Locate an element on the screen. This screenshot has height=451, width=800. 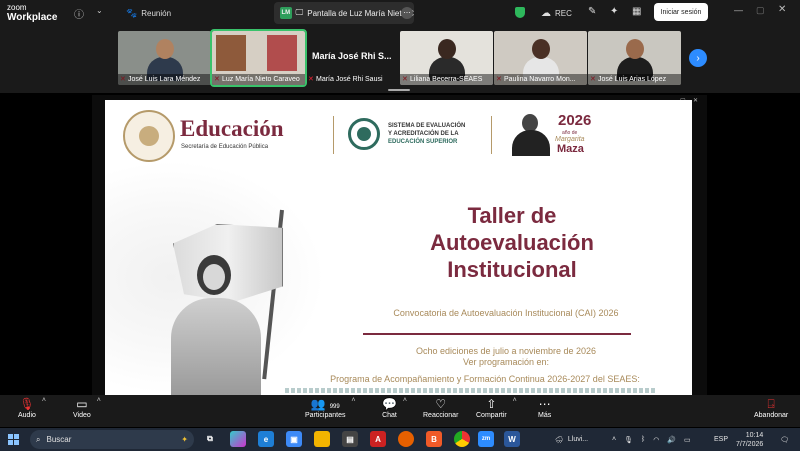
participant-tile-4: ✕ Liliana Becerra-SEAES is located at coordinates (446, 58).